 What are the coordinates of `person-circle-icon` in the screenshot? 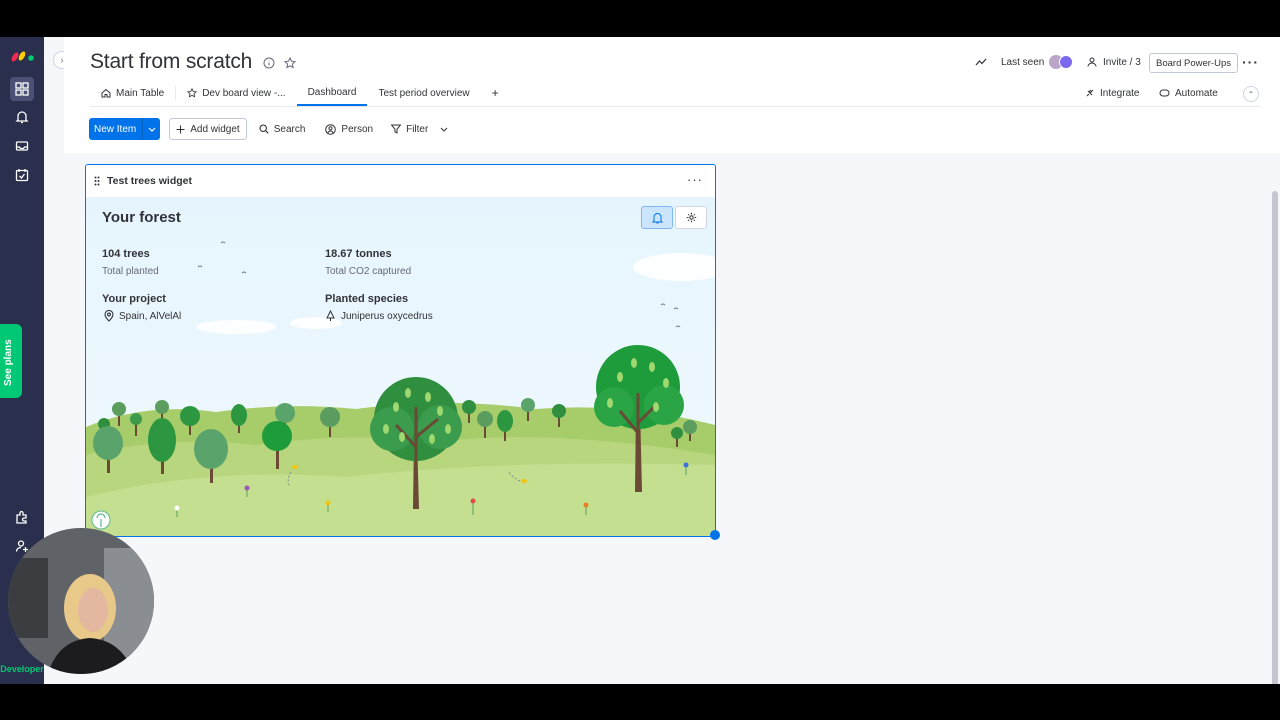 It's located at (331, 129).